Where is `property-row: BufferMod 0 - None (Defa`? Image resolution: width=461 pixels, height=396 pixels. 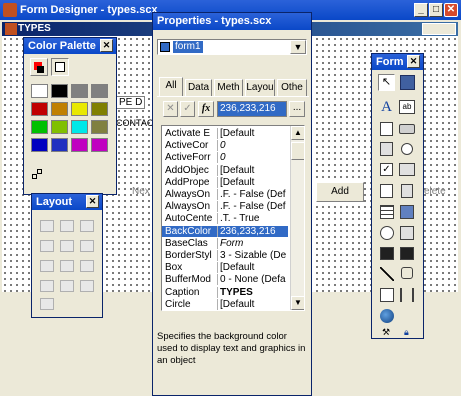
property-row: BufferMod 0 - None (Defa is located at coordinates (225, 280).